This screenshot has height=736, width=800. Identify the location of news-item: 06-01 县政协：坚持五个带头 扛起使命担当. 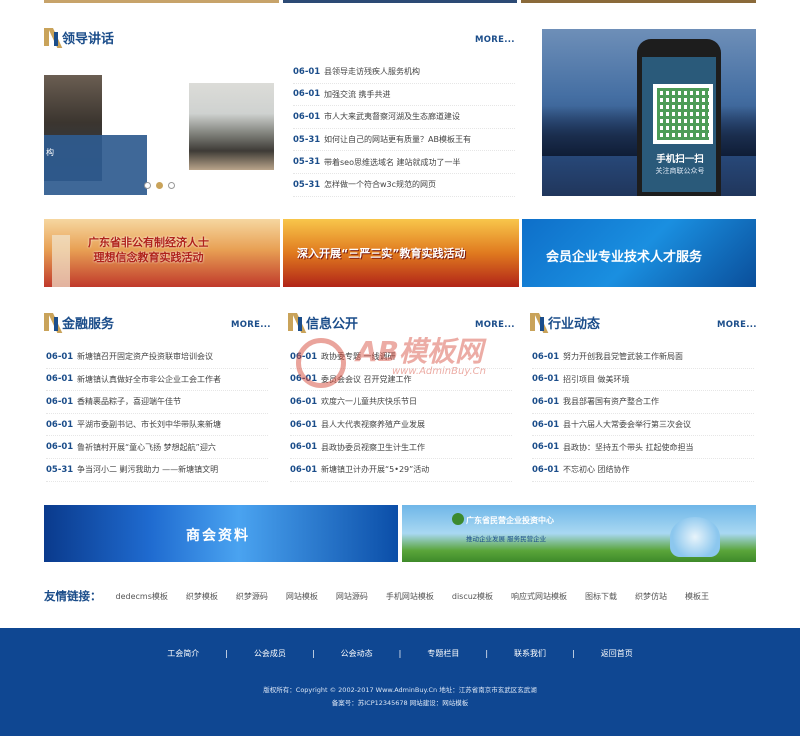
(643, 447).